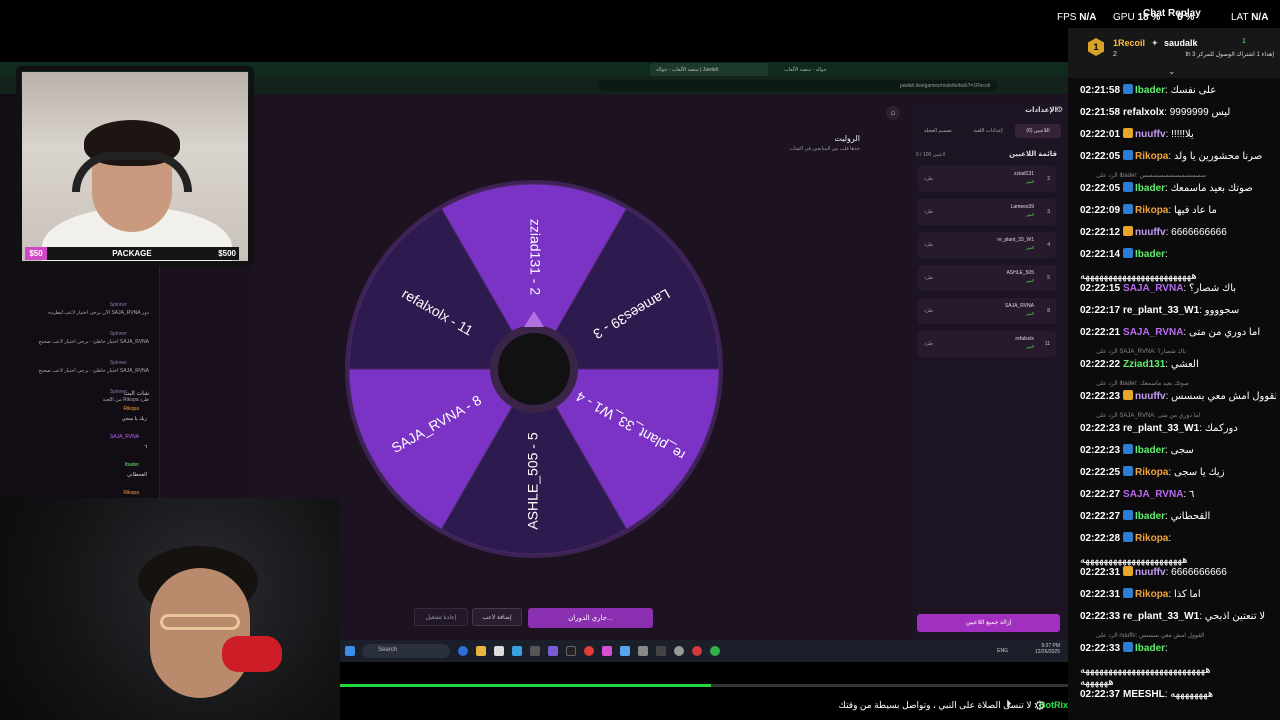  What do you see at coordinates (406, 651) in the screenshot?
I see `taskbar-search: Search` at bounding box center [406, 651].